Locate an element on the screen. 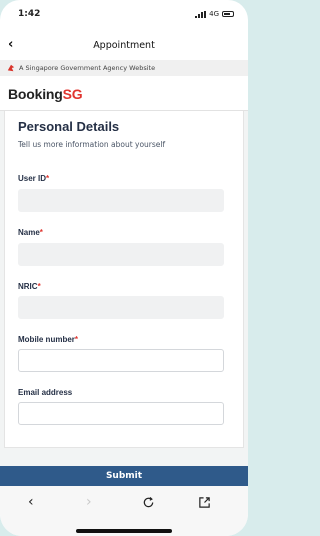 The image size is (320, 536). signal-icon is located at coordinates (201, 14).